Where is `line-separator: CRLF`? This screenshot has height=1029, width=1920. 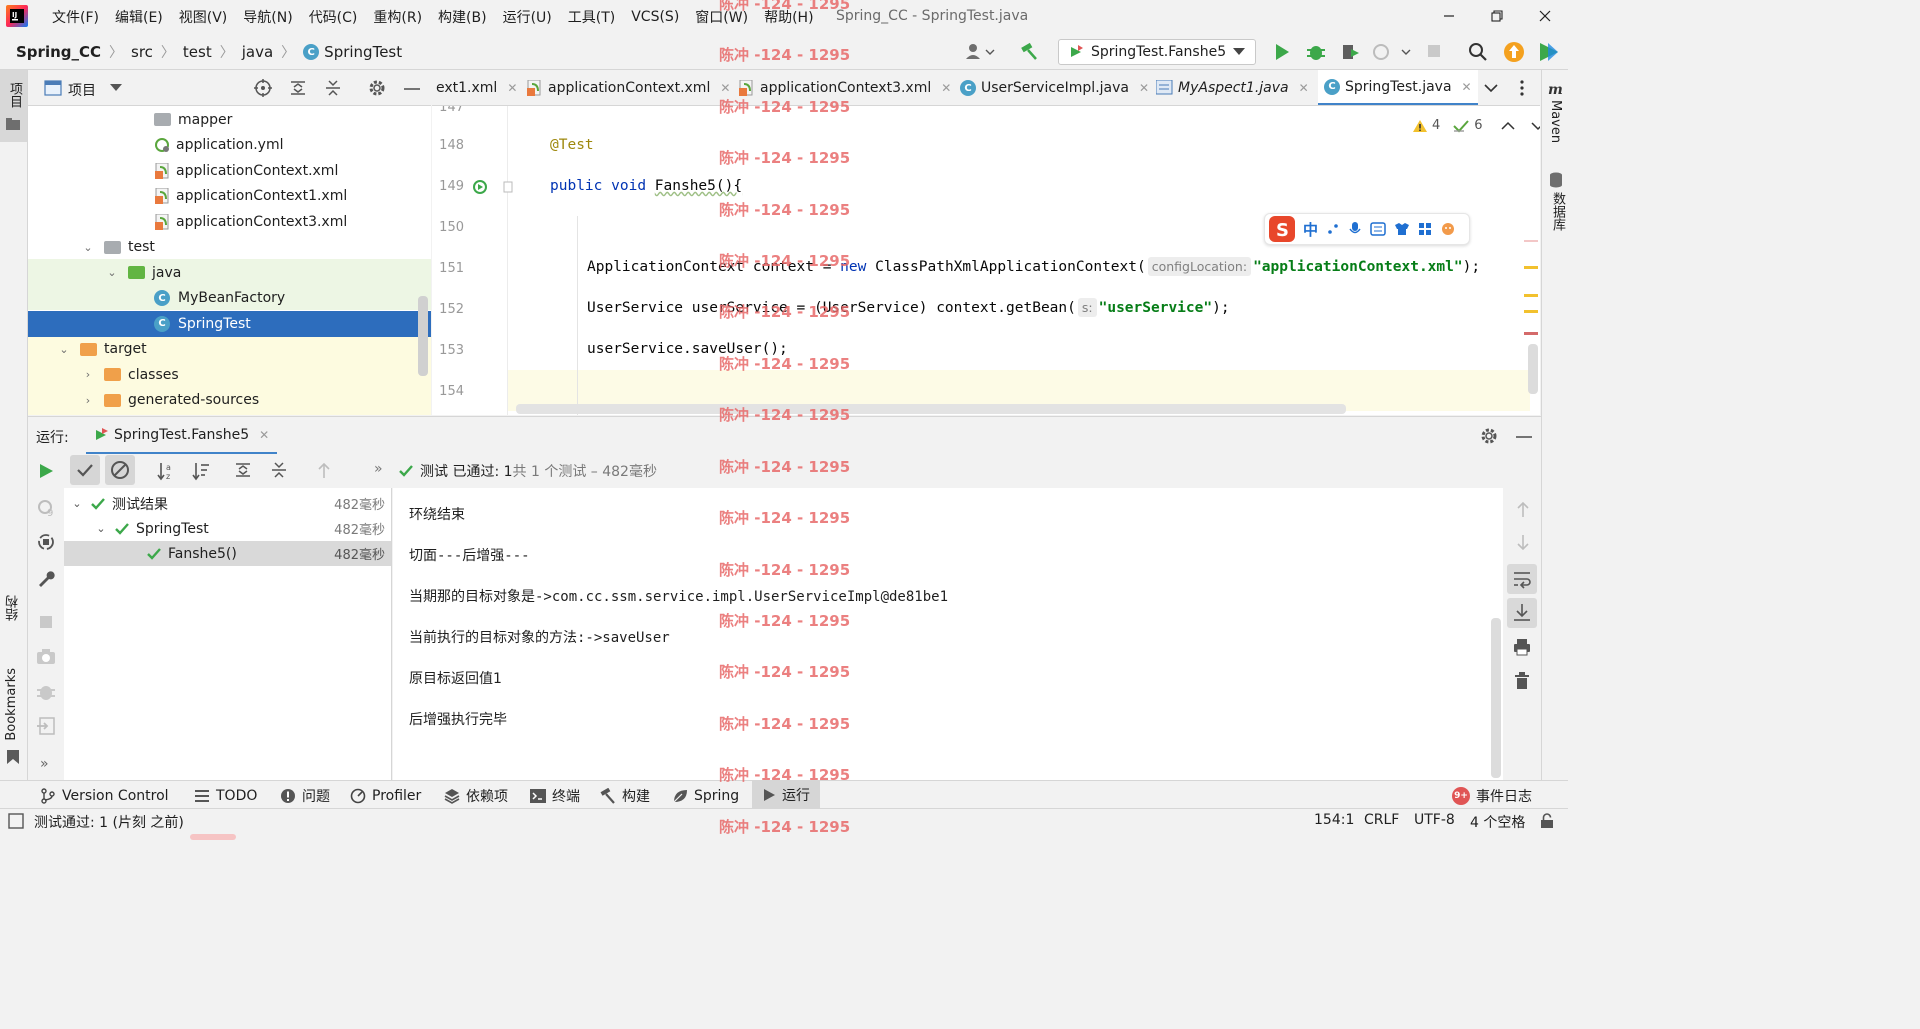
line-separator: CRLF is located at coordinates (1381, 820).